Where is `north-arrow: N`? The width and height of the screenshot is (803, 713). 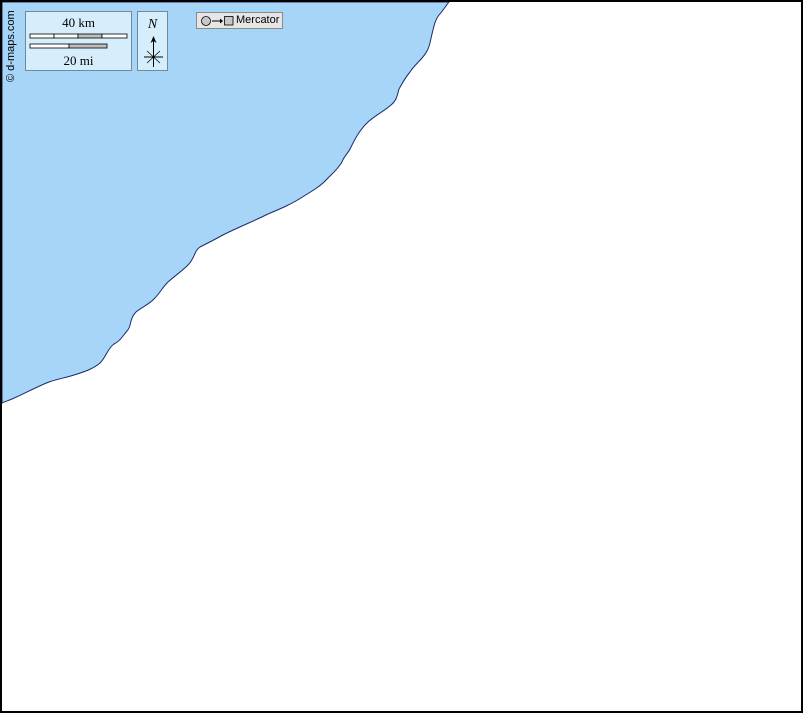 north-arrow: N is located at coordinates (152, 41).